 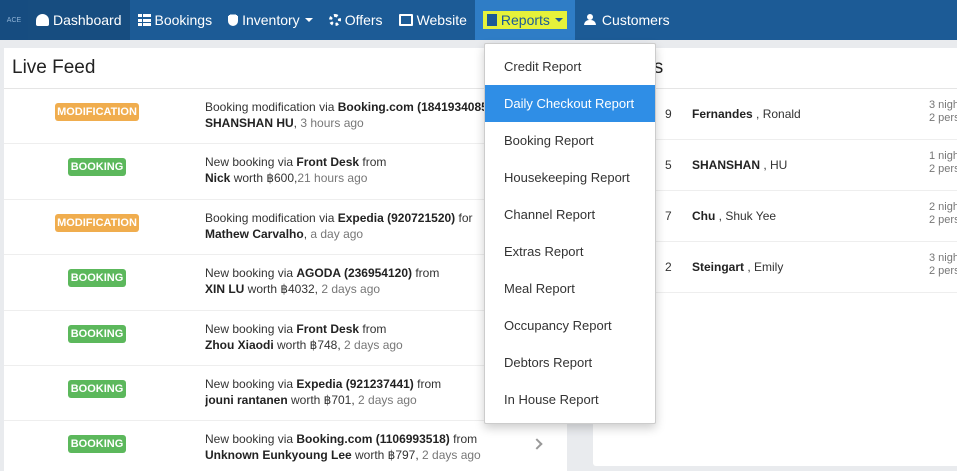 I want to click on guest-name: SHANSHAN , HU, so click(x=739, y=165).